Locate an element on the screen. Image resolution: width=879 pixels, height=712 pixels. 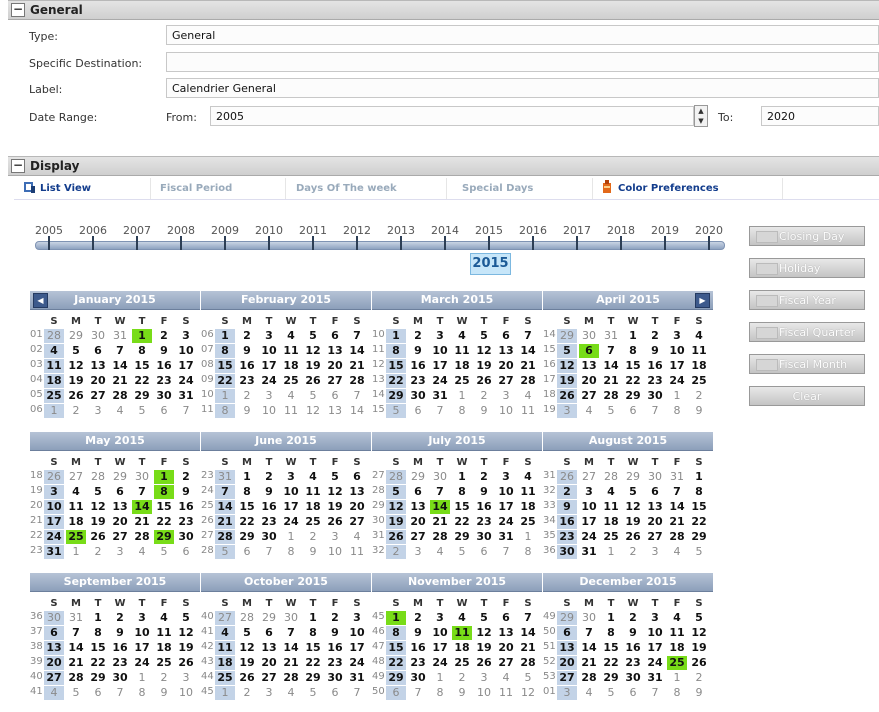
specific-destination-field is located at coordinates (522, 62).